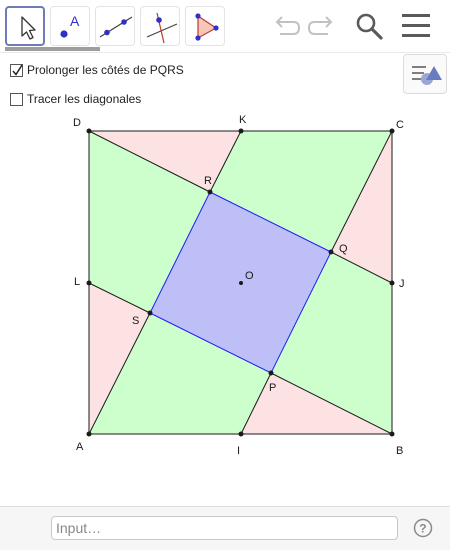 The height and width of the screenshot is (550, 450). Describe the element at coordinates (89, 131) in the screenshot. I see `point-d` at that location.